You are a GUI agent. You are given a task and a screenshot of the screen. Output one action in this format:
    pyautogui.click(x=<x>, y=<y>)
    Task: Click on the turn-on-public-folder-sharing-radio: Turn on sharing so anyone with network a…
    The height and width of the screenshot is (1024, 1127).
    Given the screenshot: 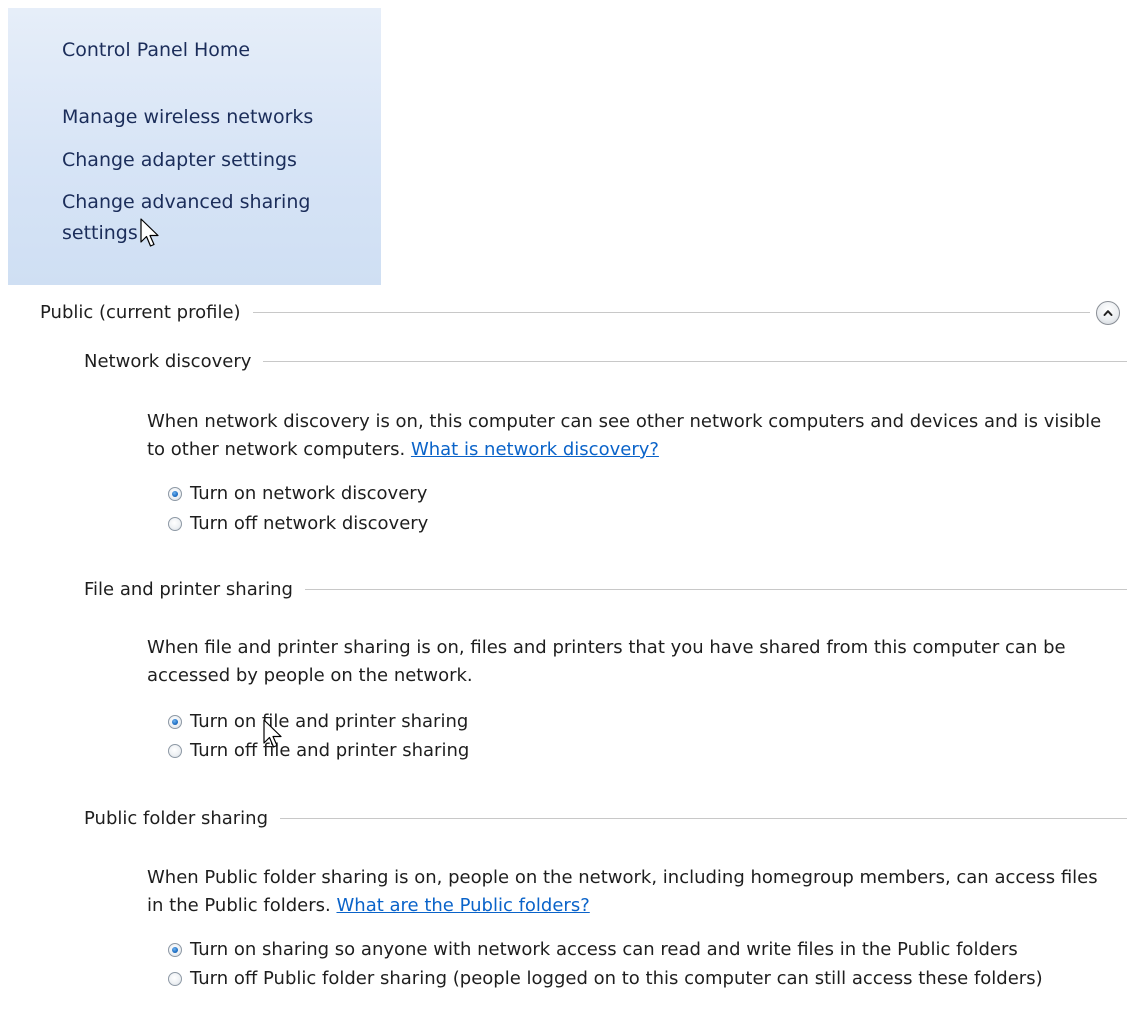 What is the action you would take?
    pyautogui.click(x=647, y=950)
    